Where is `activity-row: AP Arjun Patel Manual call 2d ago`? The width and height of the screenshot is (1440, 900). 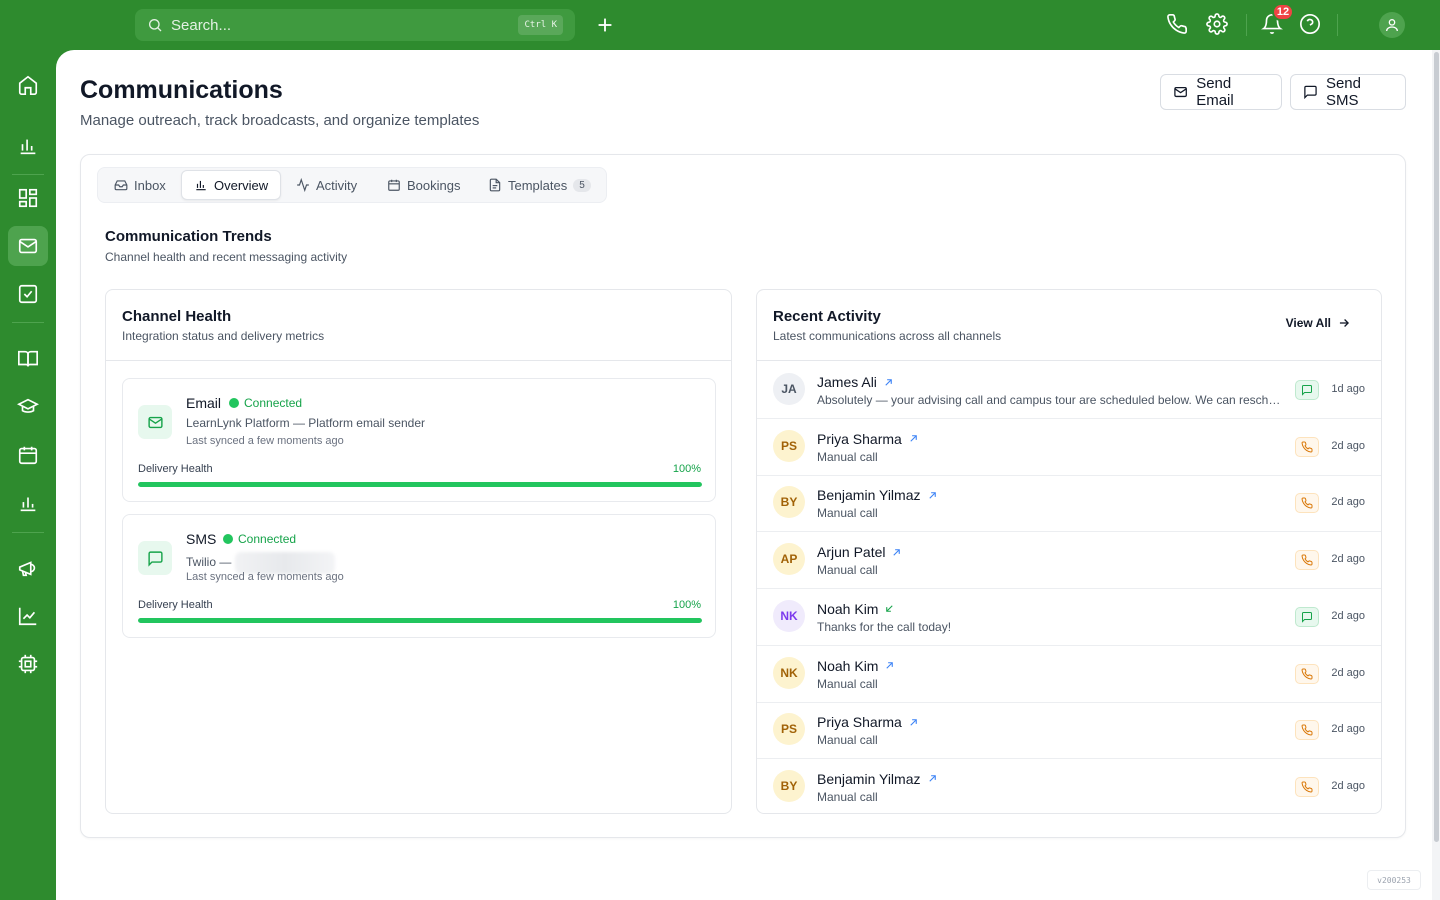 activity-row: AP Arjun Patel Manual call 2d ago is located at coordinates (1069, 561).